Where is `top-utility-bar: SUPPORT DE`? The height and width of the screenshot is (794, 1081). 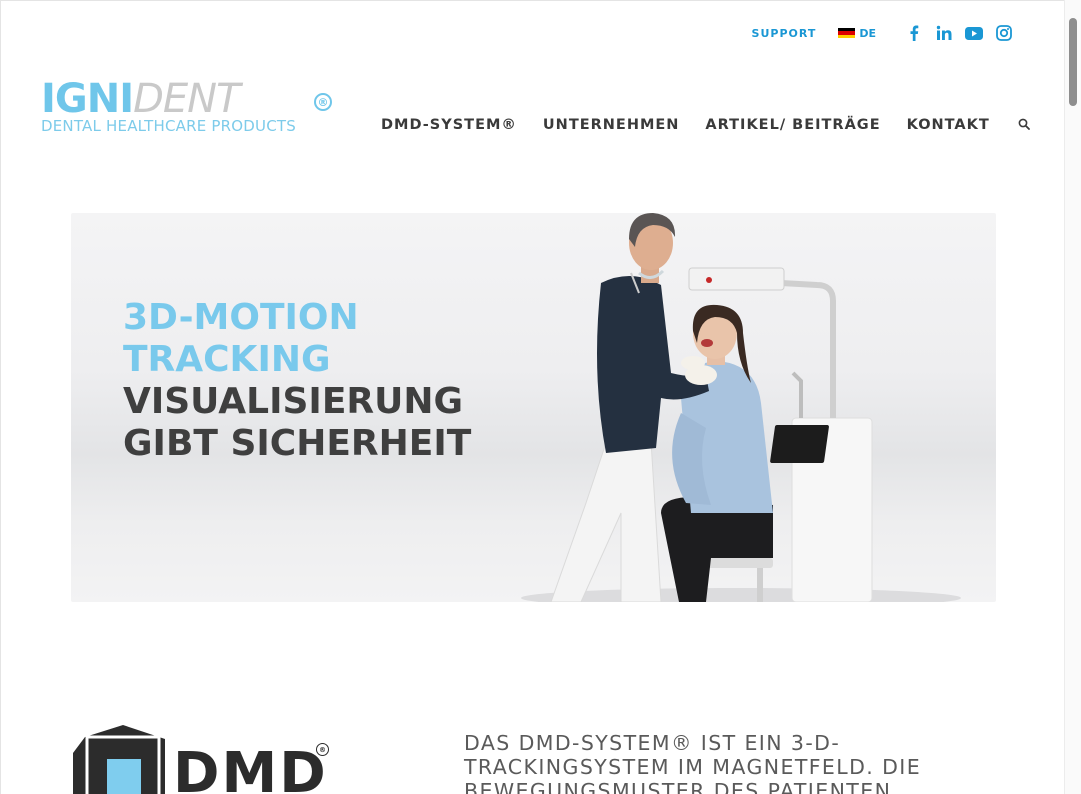 top-utility-bar: SUPPORT DE is located at coordinates (883, 33).